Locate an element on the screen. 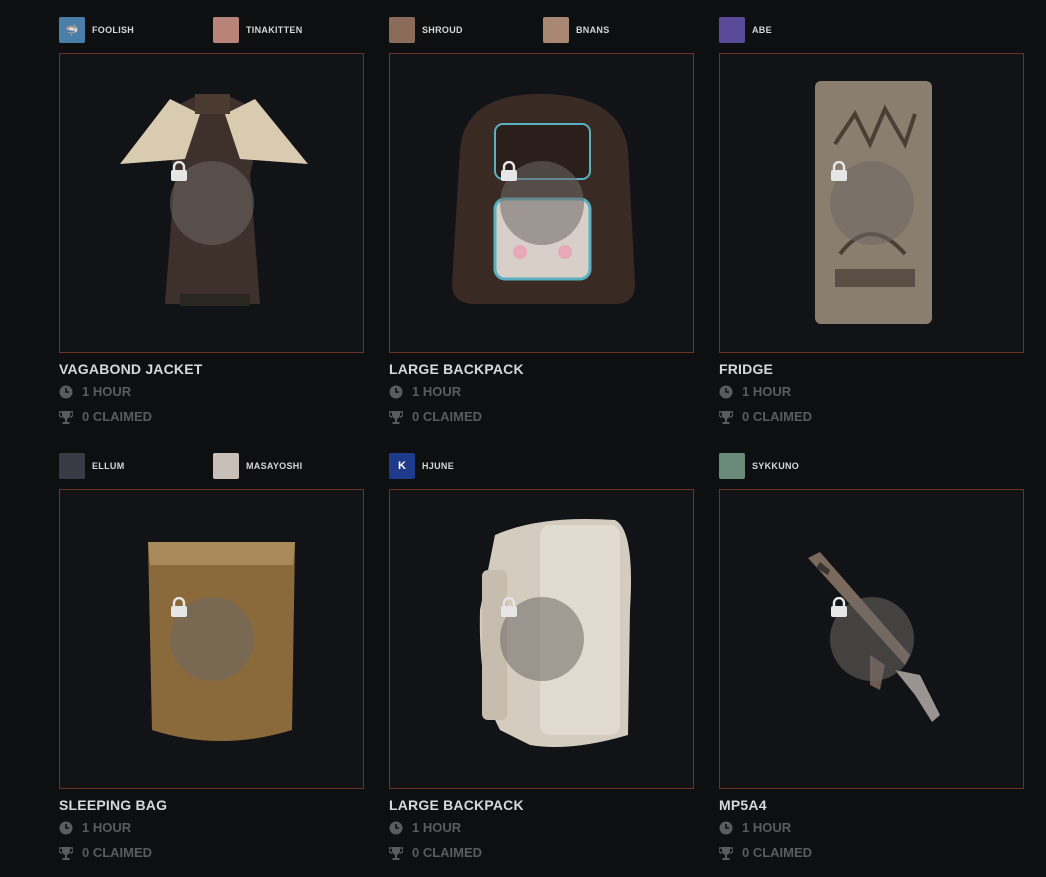 The height and width of the screenshot is (877, 1046). streamer-tinakitten: TINAKITTEN is located at coordinates (258, 30).